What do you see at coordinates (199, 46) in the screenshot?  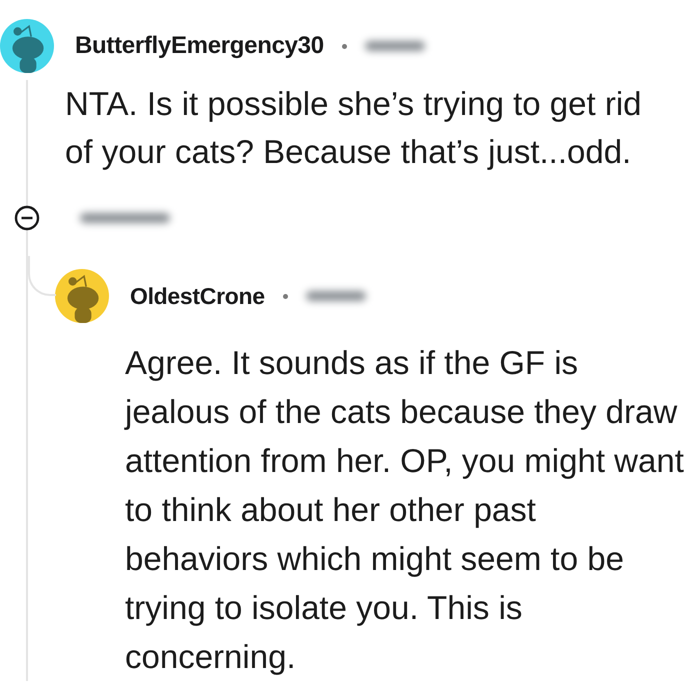 I see `username: ButterflyEmergency30` at bounding box center [199, 46].